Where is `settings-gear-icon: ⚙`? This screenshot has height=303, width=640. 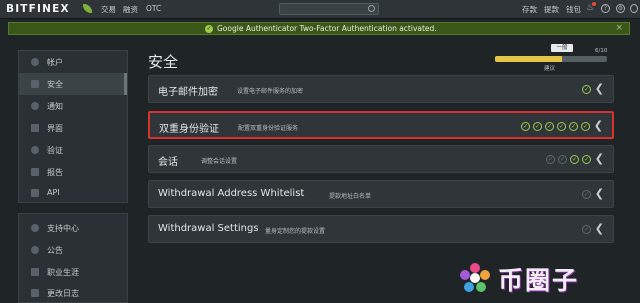 settings-gear-icon: ⚙ is located at coordinates (620, 8).